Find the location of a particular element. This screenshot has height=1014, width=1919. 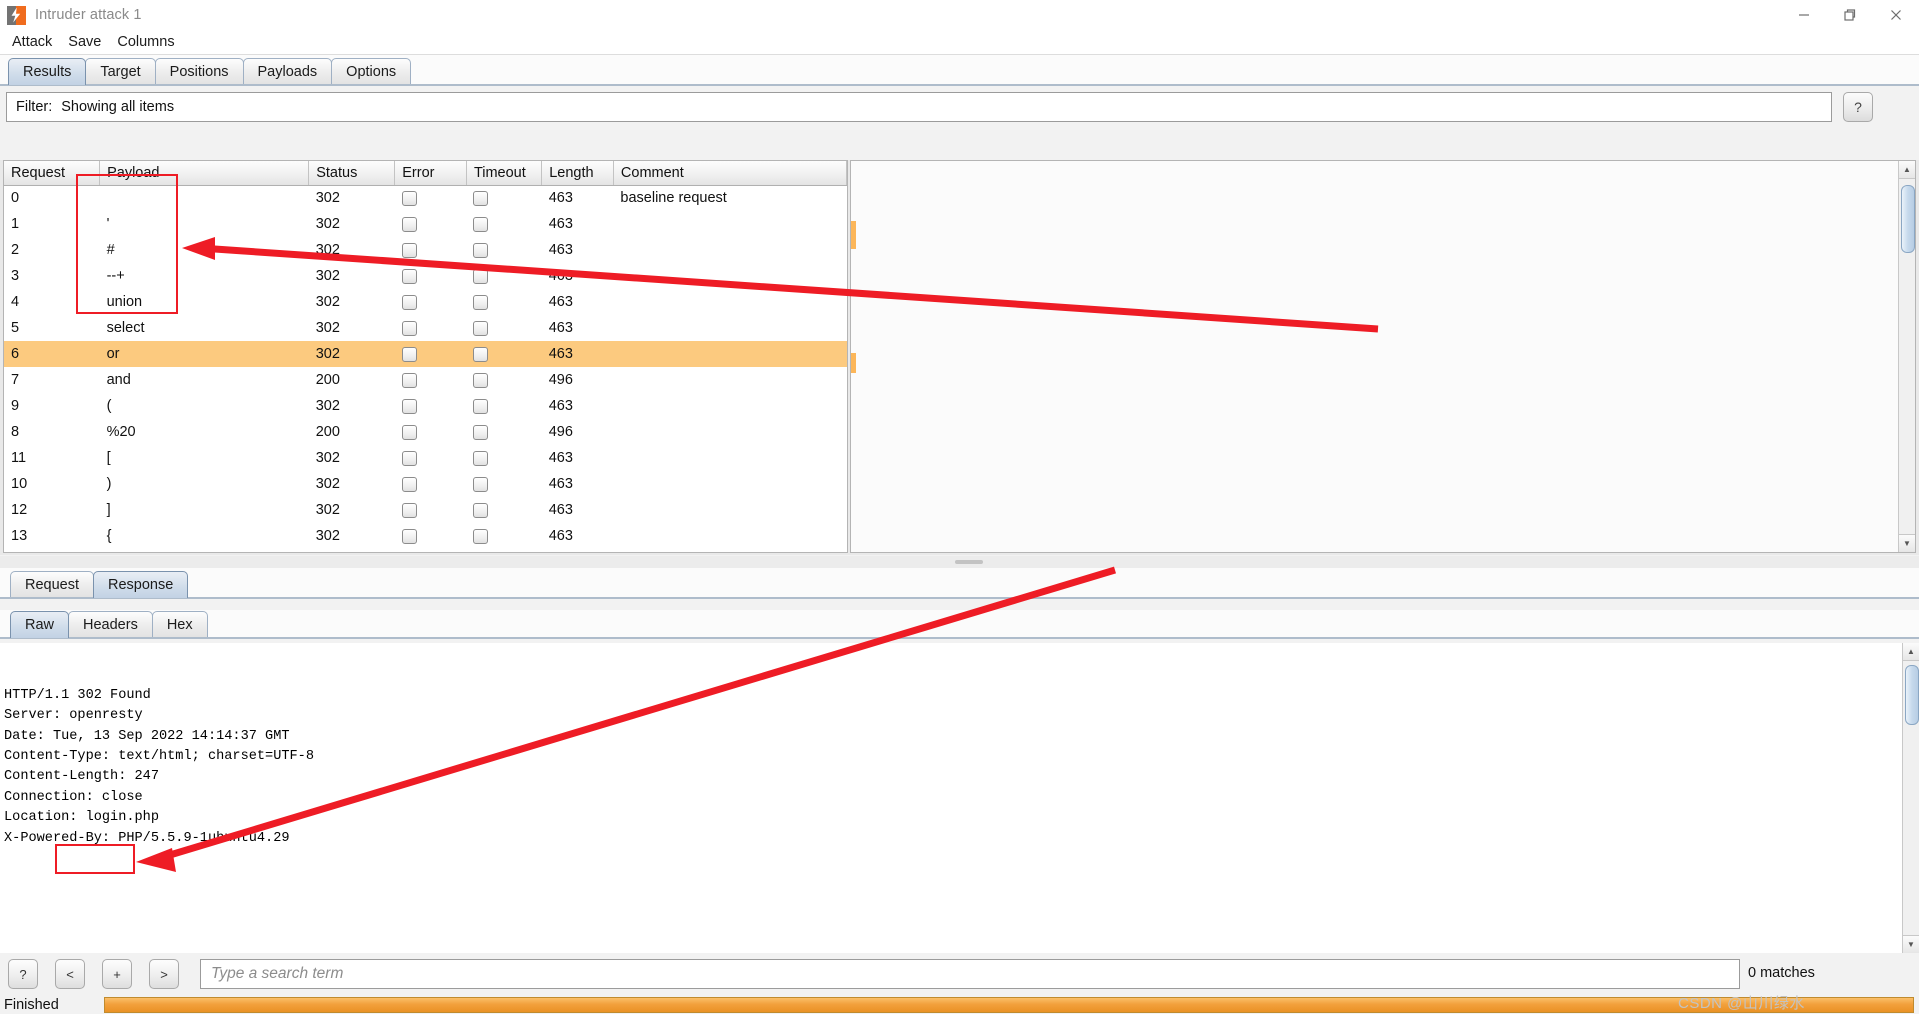

maximize-icon is located at coordinates (1850, 15).